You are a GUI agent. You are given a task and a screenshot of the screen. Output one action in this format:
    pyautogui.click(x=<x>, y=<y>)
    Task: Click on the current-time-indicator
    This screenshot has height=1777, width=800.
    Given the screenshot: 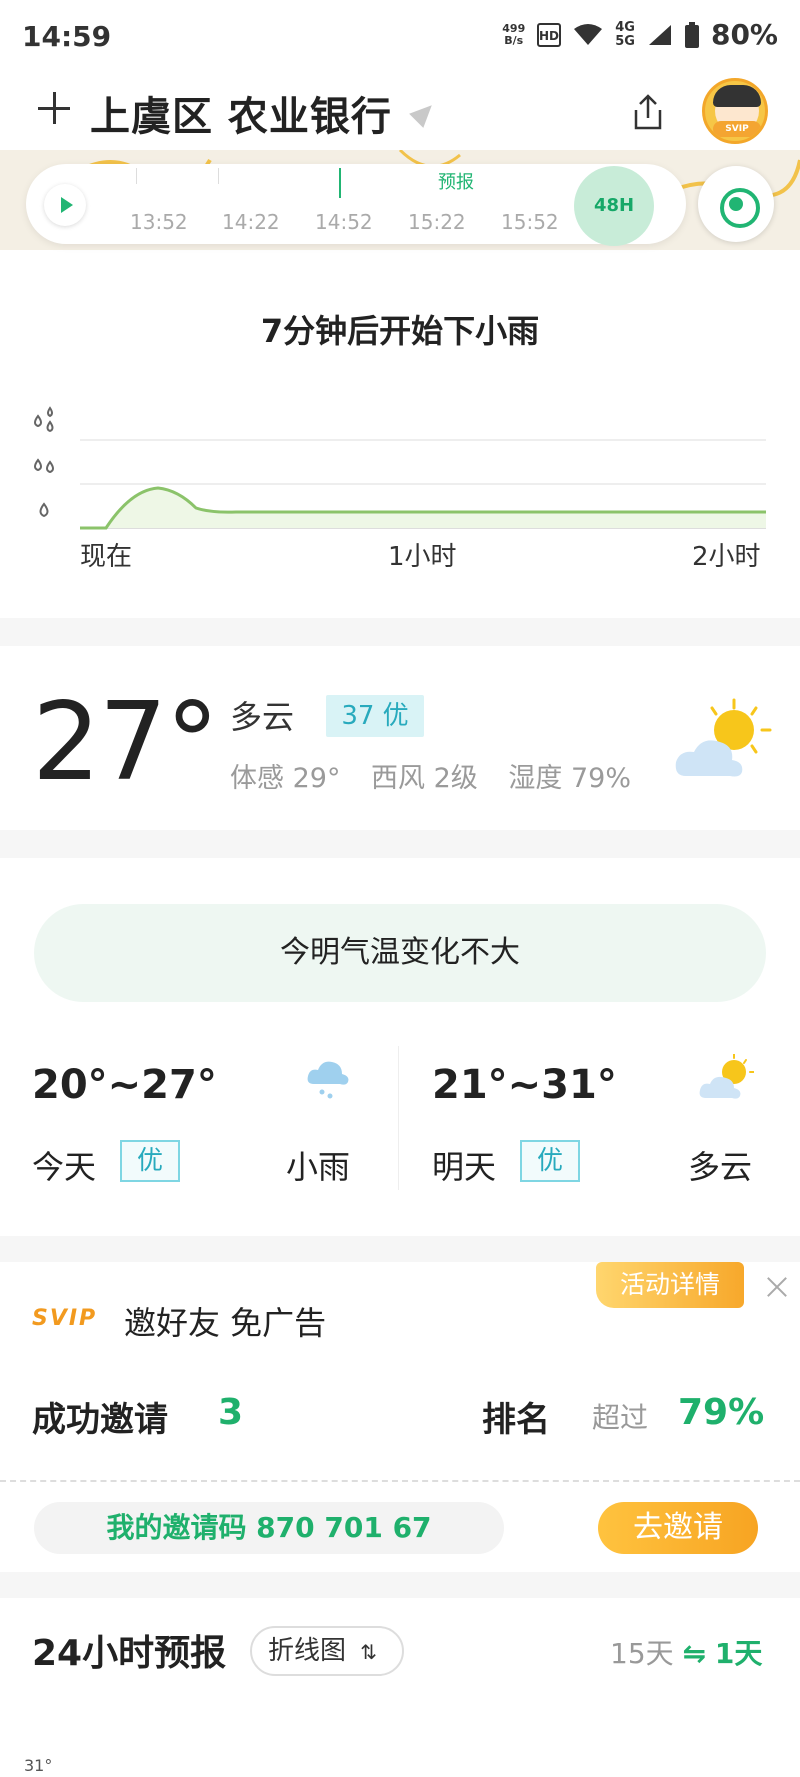 What is the action you would take?
    pyautogui.click(x=340, y=183)
    